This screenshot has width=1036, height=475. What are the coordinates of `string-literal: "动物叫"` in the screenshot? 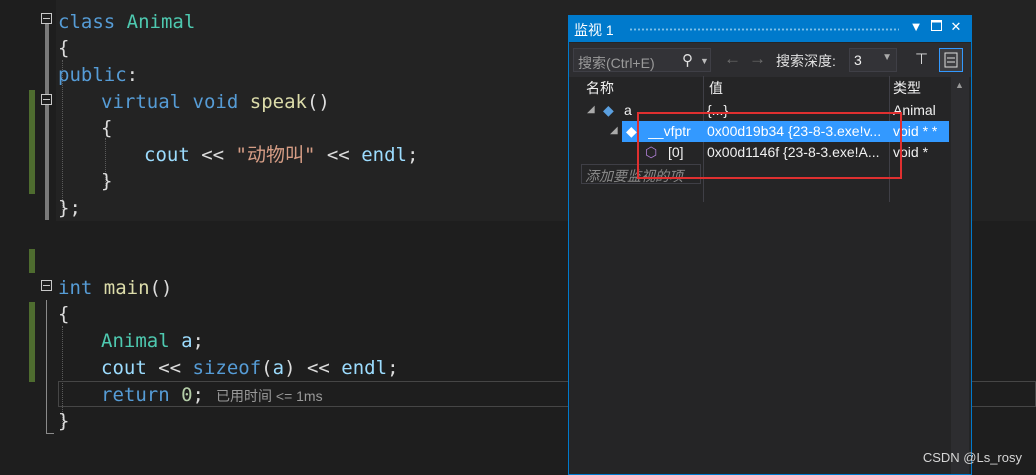 It's located at (275, 155).